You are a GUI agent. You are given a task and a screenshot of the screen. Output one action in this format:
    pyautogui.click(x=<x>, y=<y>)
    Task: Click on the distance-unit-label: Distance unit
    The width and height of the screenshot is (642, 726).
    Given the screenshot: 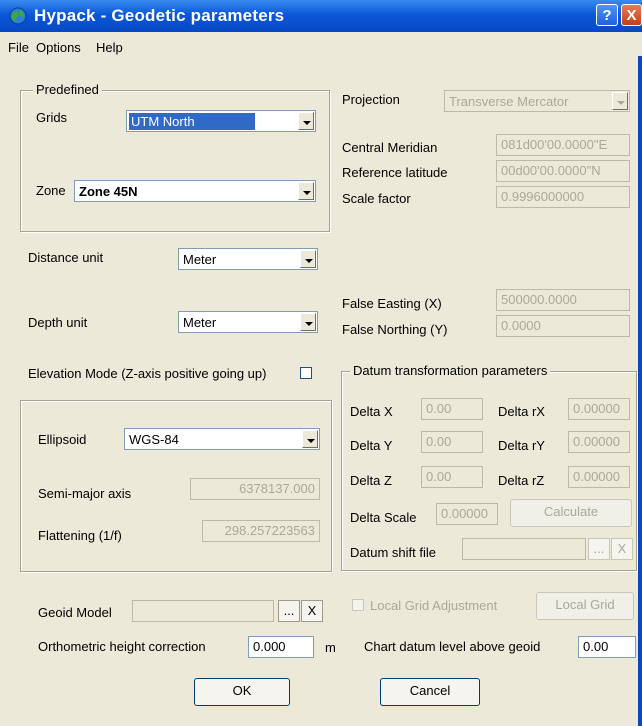 What is the action you would take?
    pyautogui.click(x=66, y=257)
    